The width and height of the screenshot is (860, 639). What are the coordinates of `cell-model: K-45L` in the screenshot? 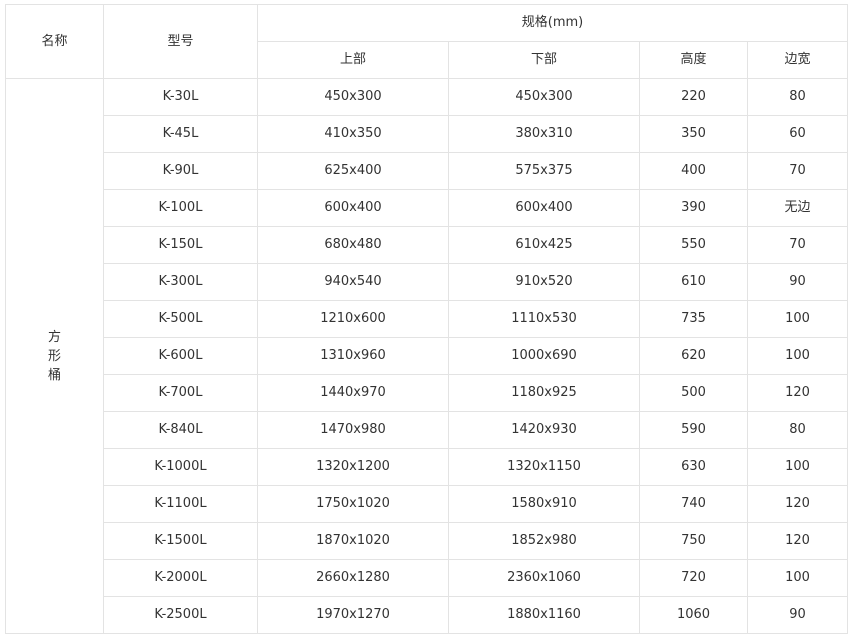 It's located at (180, 134).